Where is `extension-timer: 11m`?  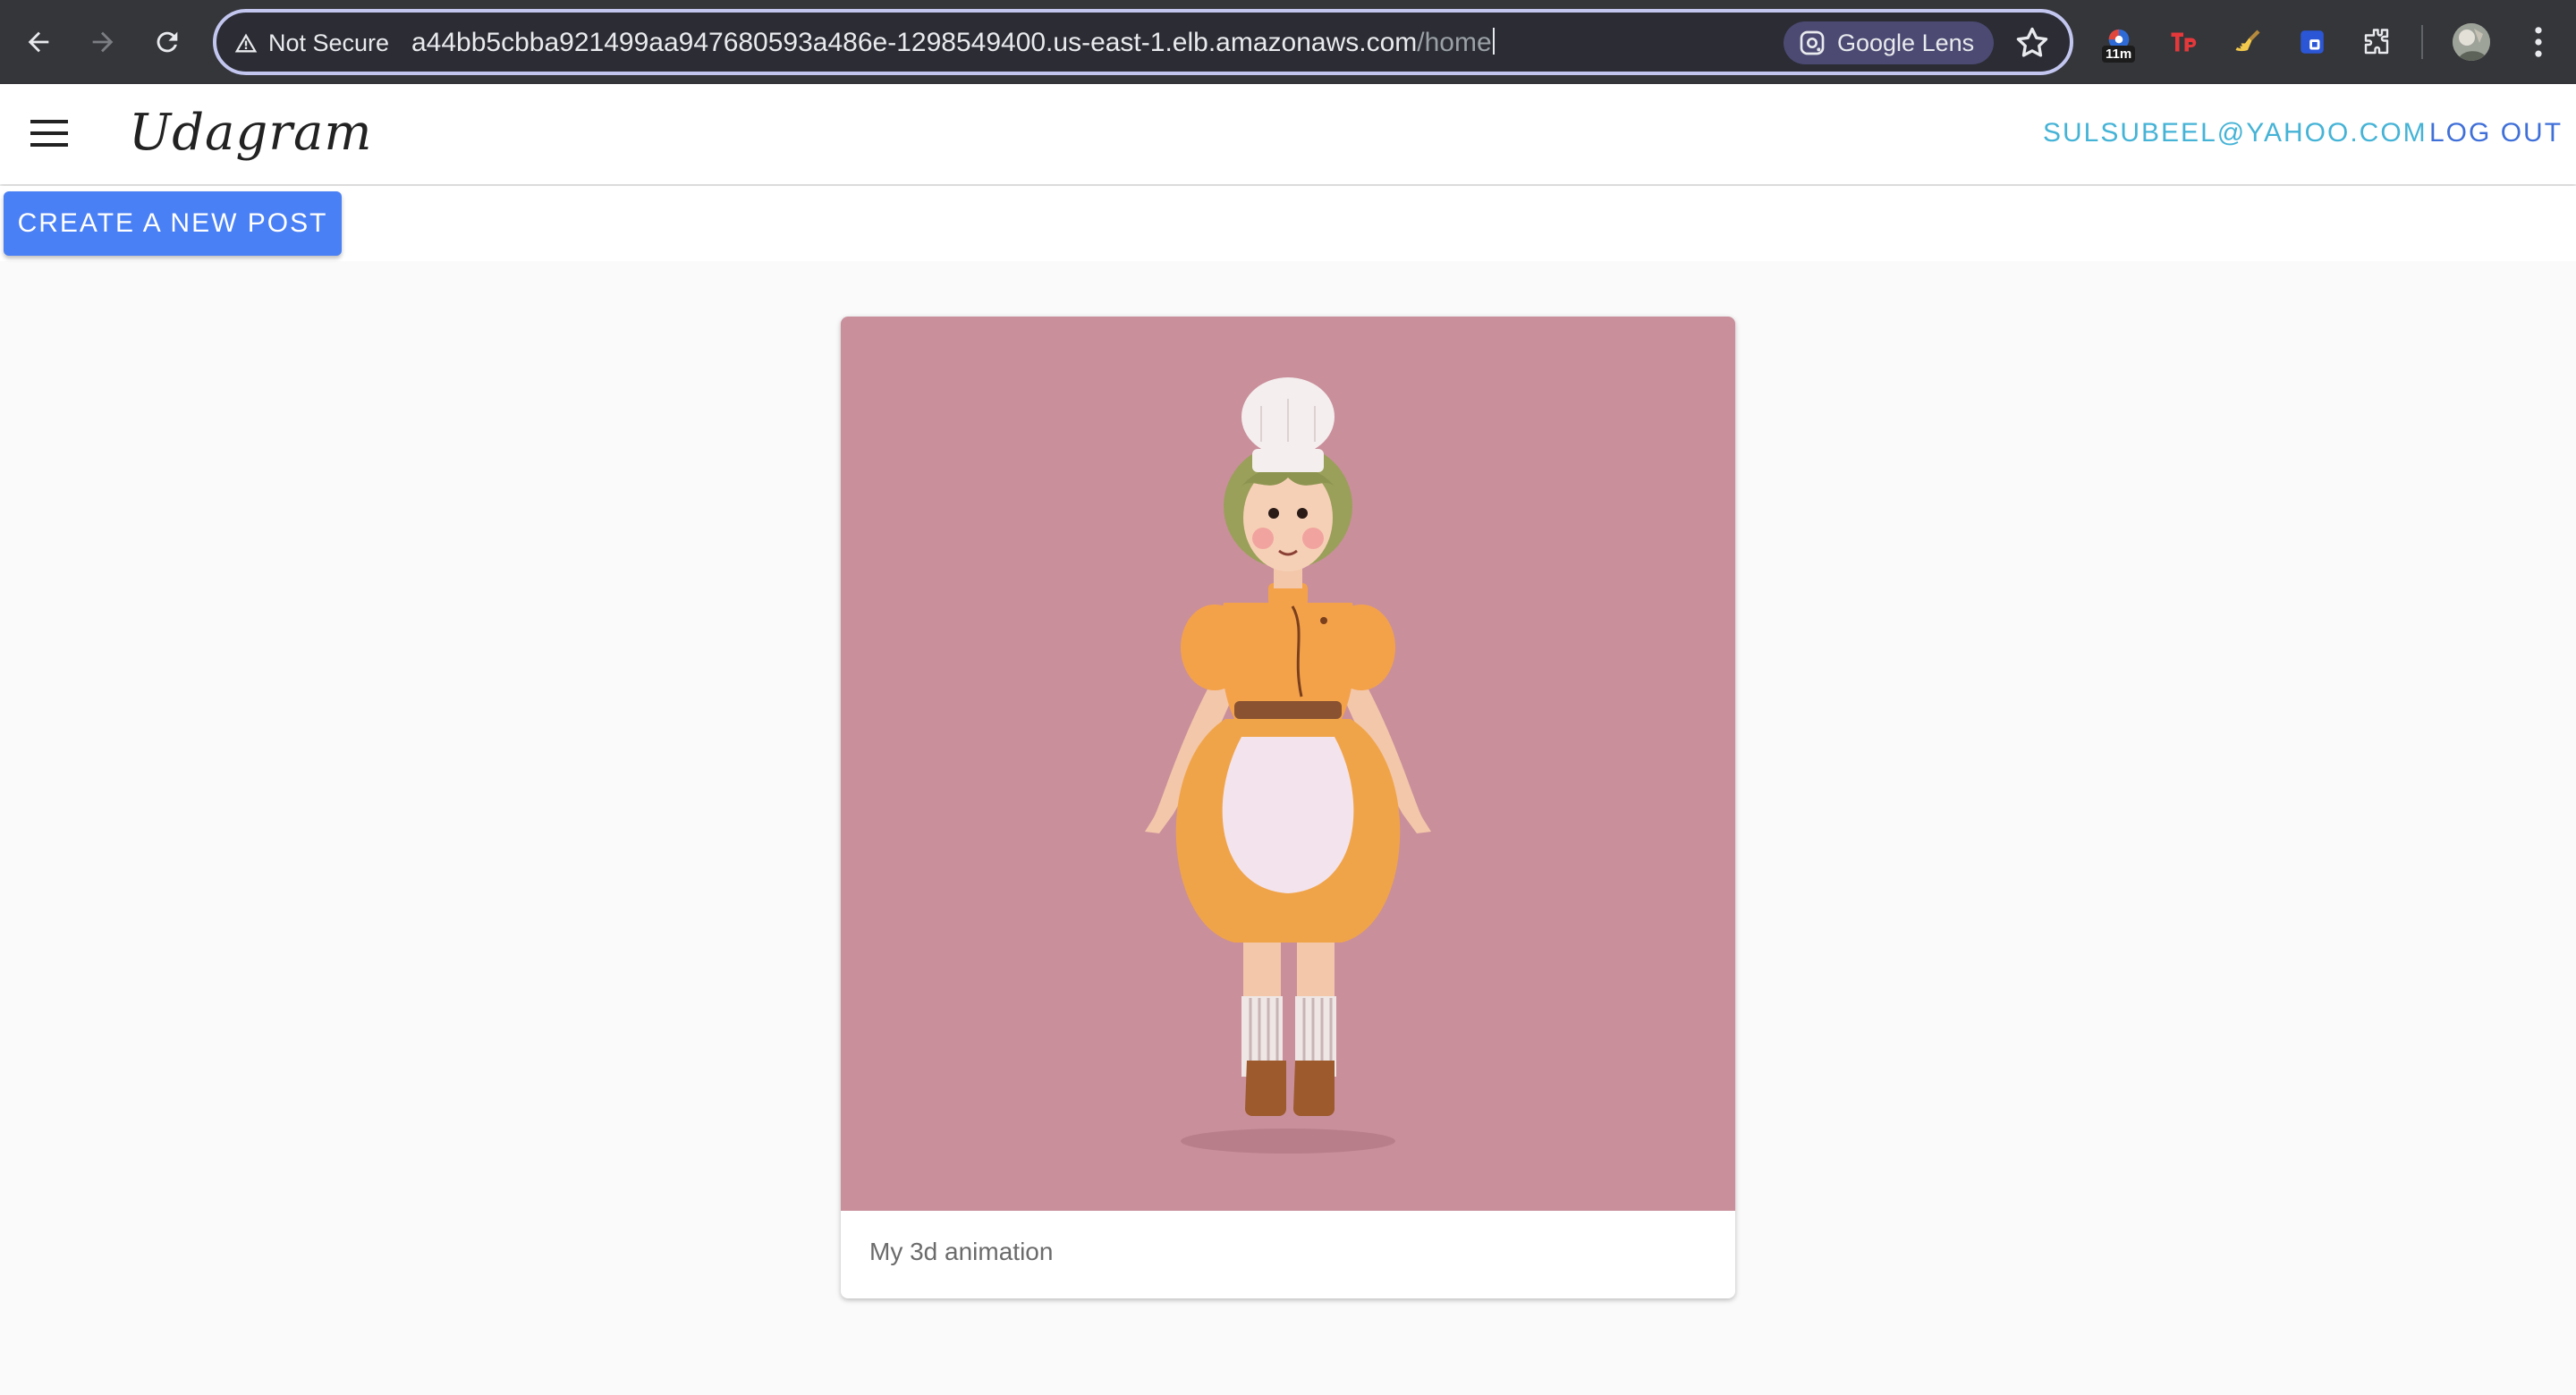
extension-timer: 11m is located at coordinates (2119, 42).